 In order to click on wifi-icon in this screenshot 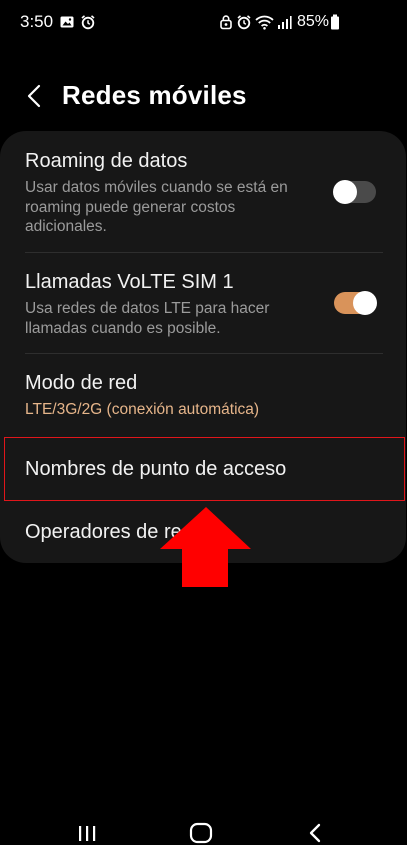, I will do `click(264, 22)`.